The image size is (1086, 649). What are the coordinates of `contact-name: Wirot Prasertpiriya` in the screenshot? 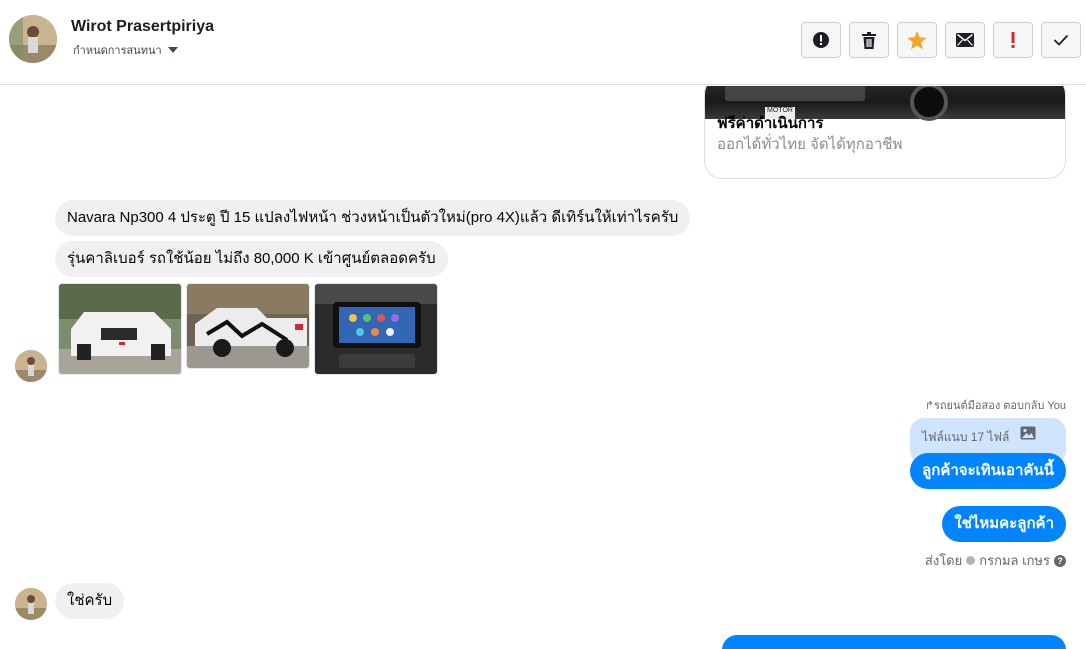 It's located at (143, 26).